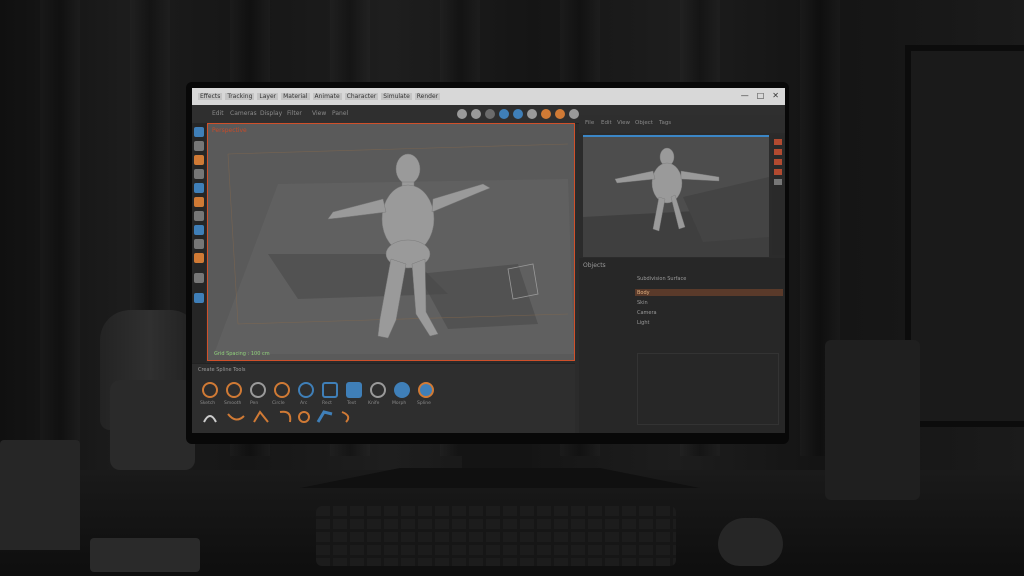 This screenshot has width=1024, height=576. I want to click on outliner-row: Light, so click(643, 323).